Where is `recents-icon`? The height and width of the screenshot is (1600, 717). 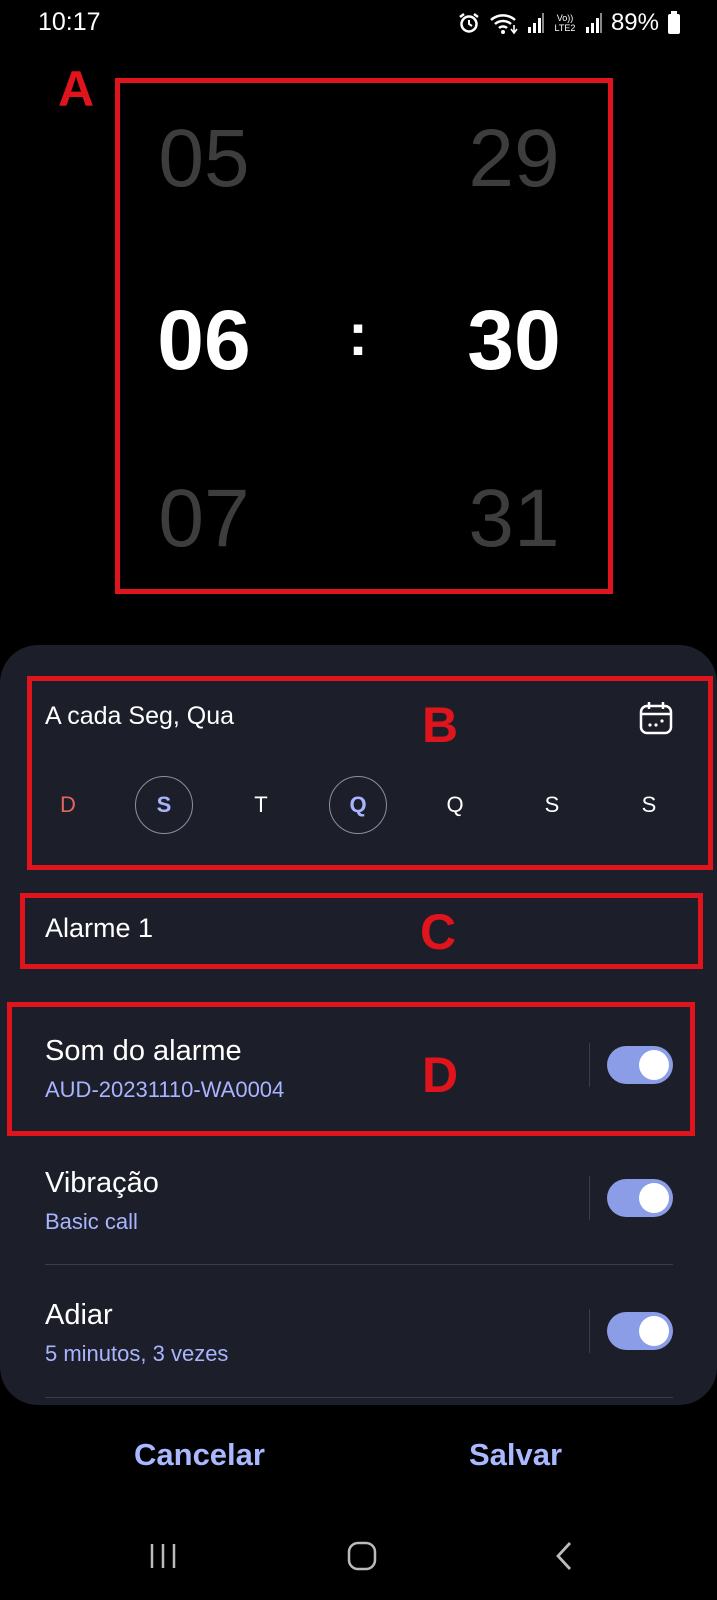
recents-icon is located at coordinates (163, 1556).